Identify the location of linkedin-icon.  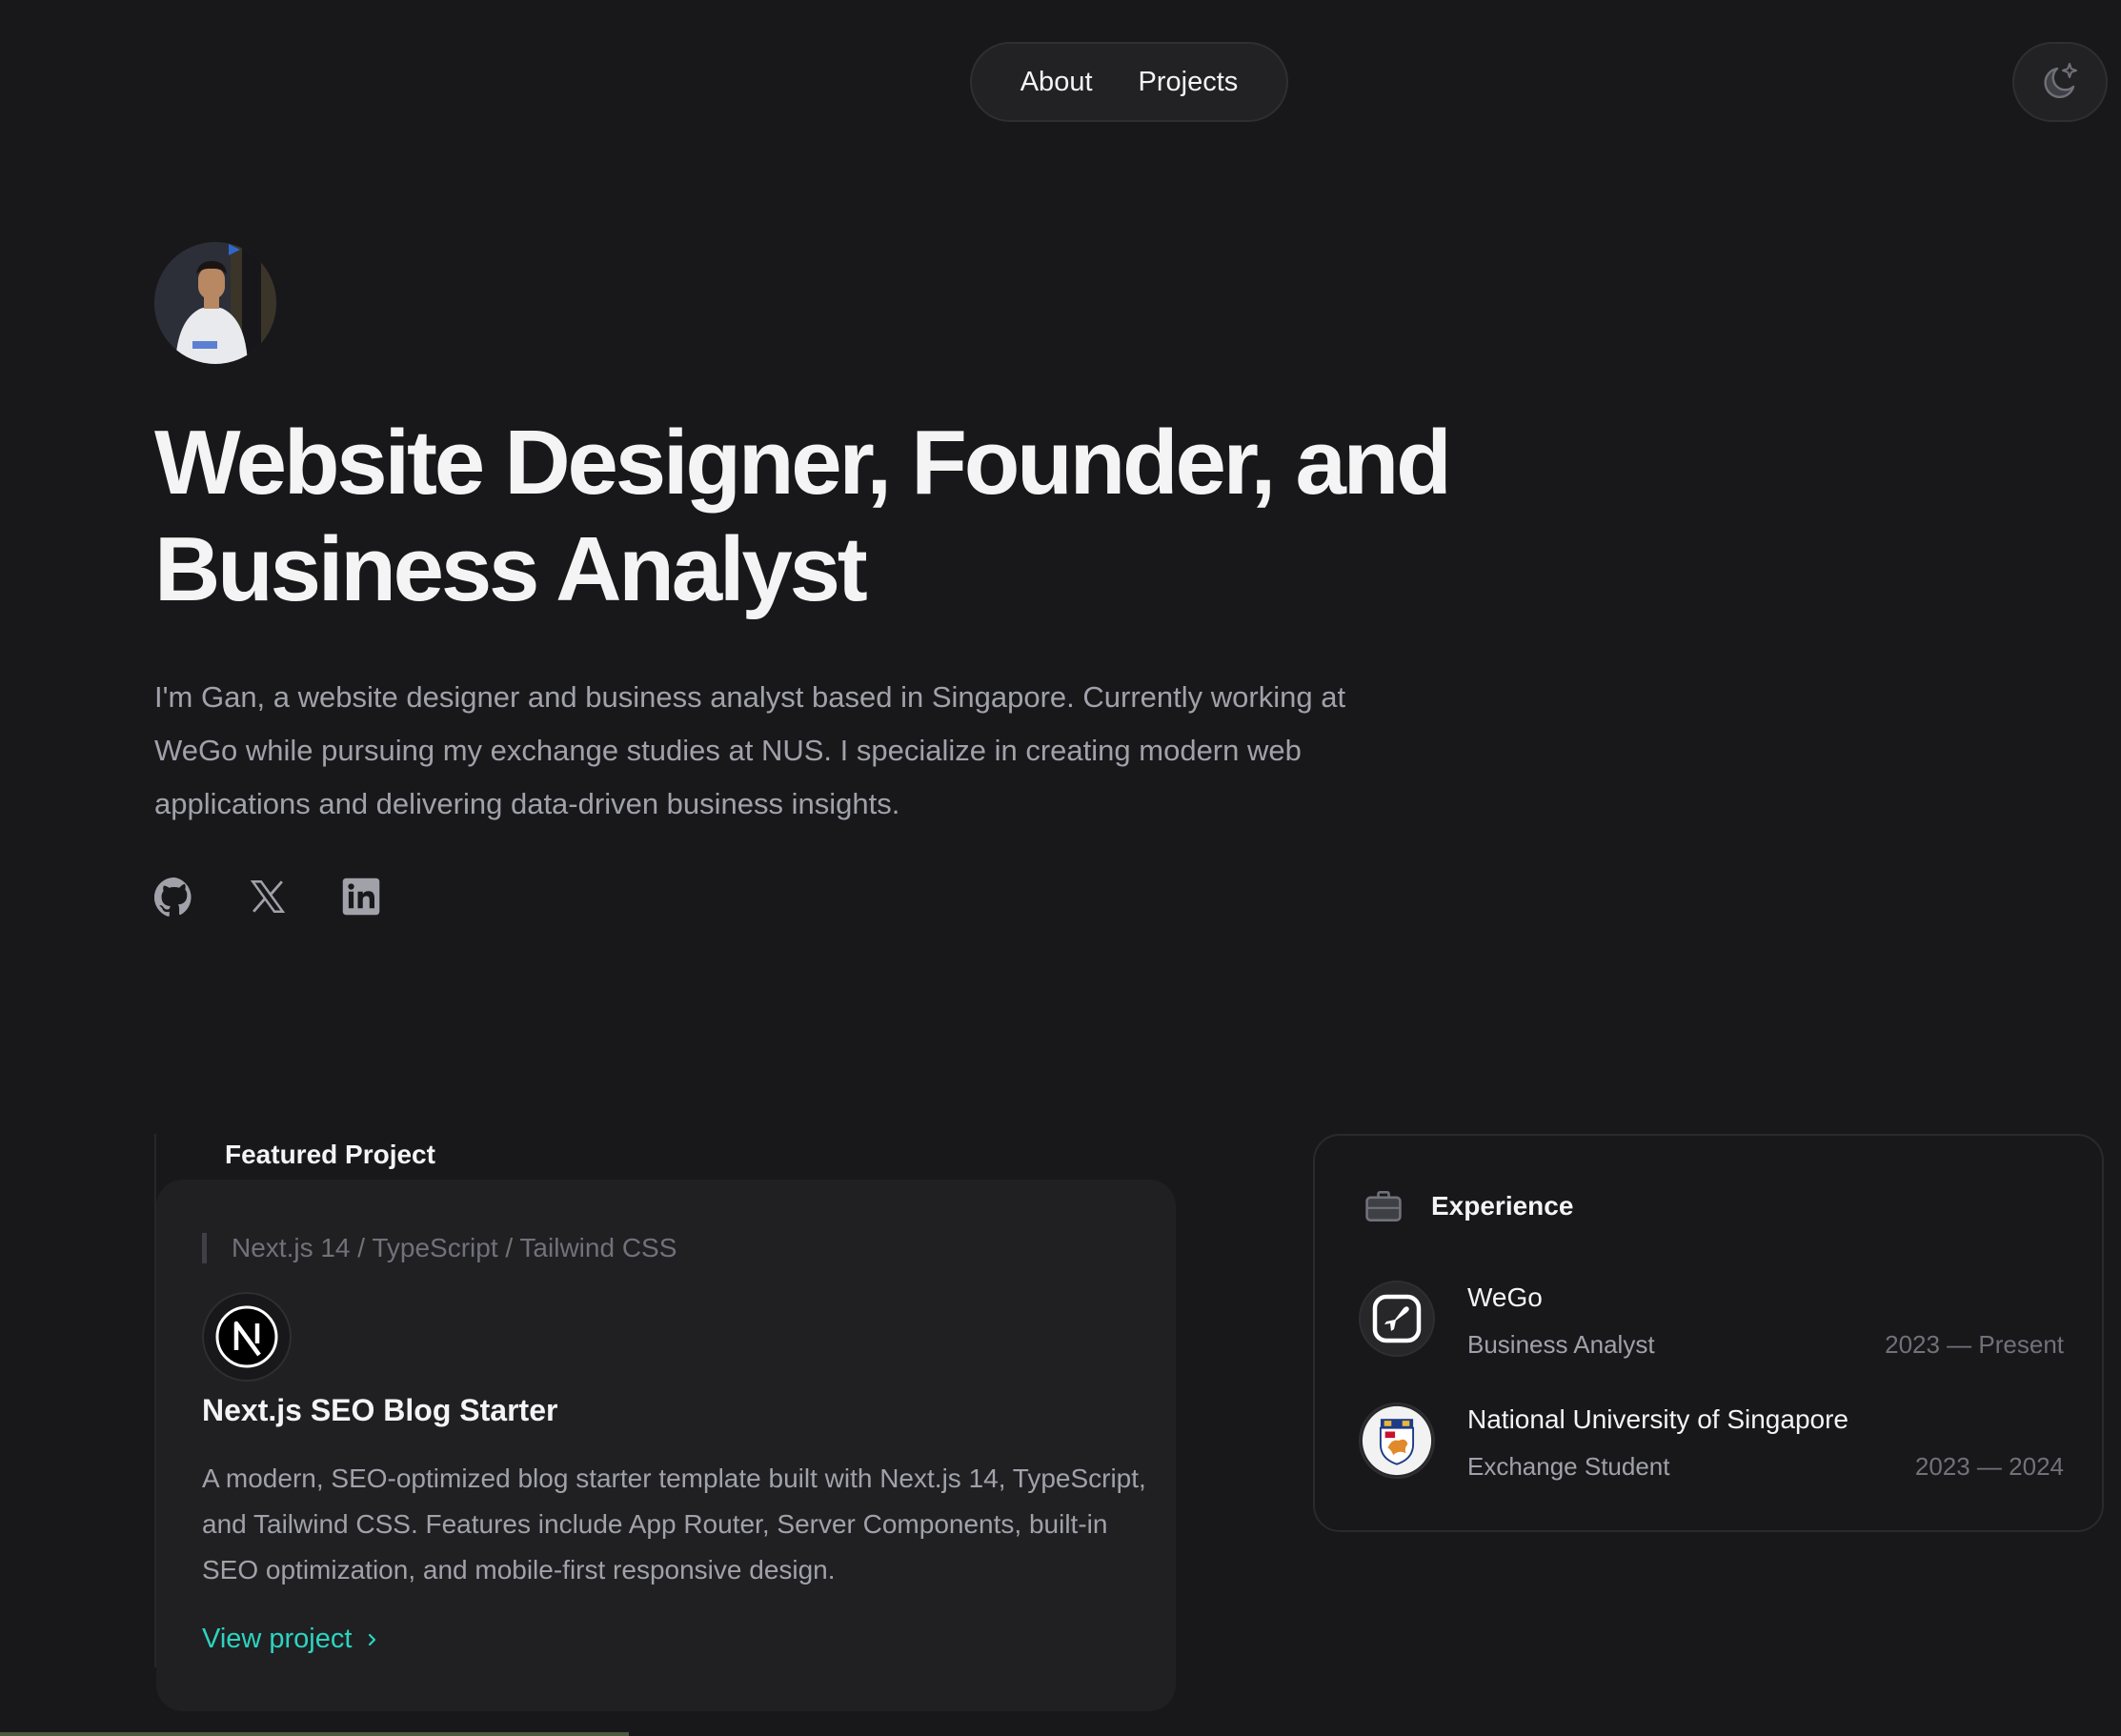
(361, 897).